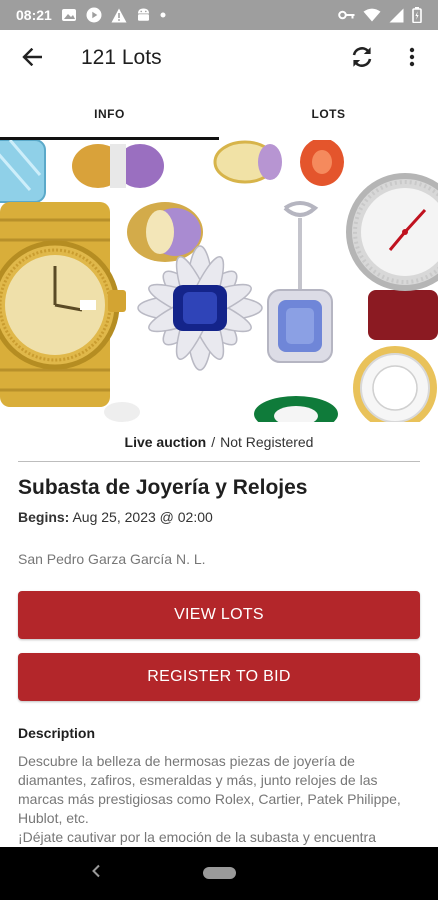 The image size is (438, 900). I want to click on tab-bar: INFO LOTS, so click(219, 114).